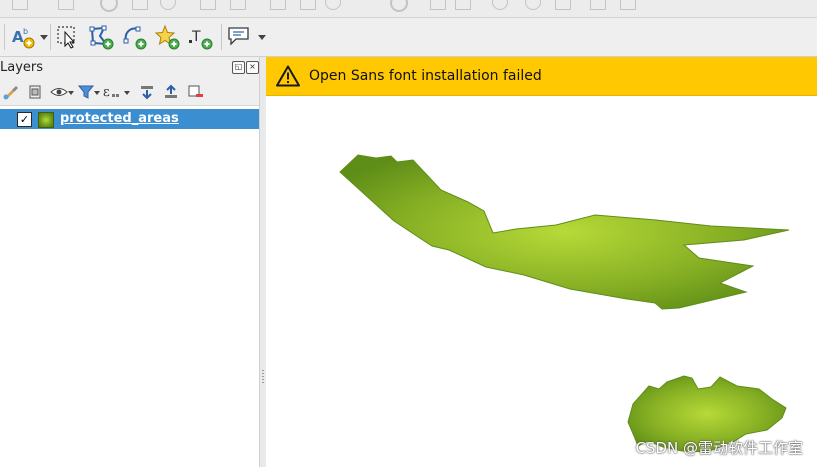 This screenshot has width=817, height=467. What do you see at coordinates (11, 92) in the screenshot?
I see `style-brush-icon` at bounding box center [11, 92].